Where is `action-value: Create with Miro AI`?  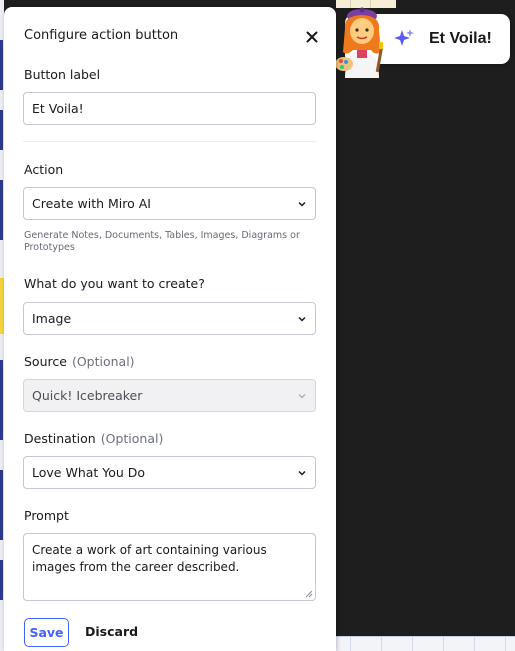
action-value: Create with Miro AI is located at coordinates (91, 203).